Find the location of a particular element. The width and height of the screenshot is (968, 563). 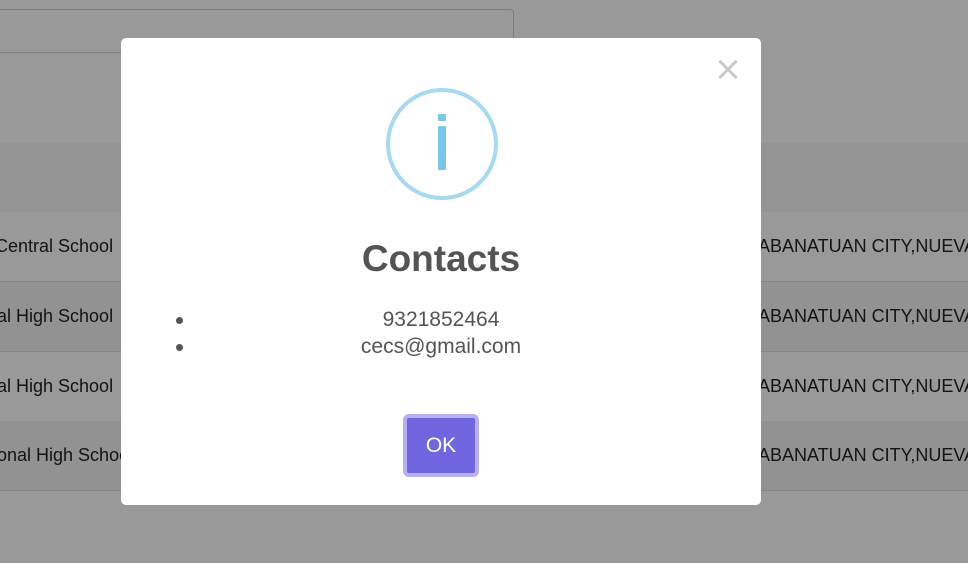

info-icon-stem is located at coordinates (442, 148).